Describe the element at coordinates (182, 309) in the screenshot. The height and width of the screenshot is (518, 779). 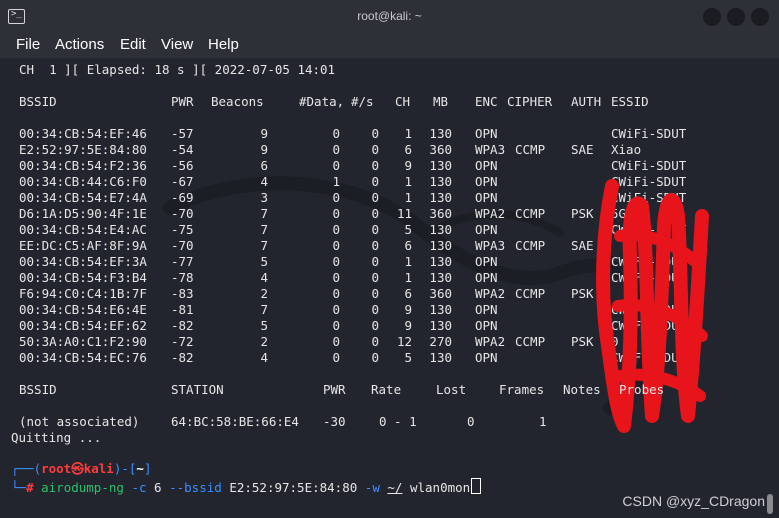
I see `ap-cell-pwr: -81` at that location.